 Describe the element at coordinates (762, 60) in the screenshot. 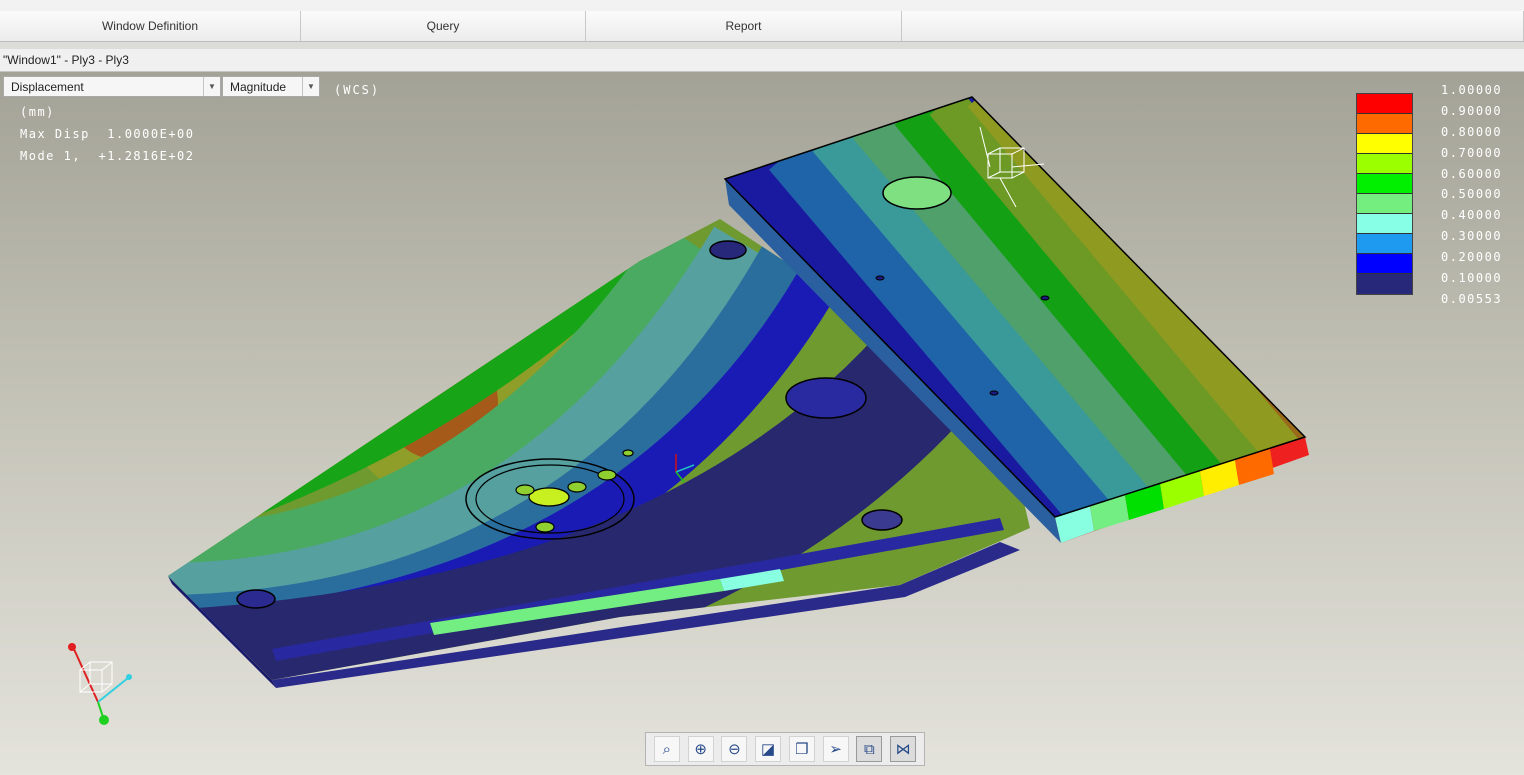

I see `window-title: "Window1" - Ply3 - Ply3` at that location.